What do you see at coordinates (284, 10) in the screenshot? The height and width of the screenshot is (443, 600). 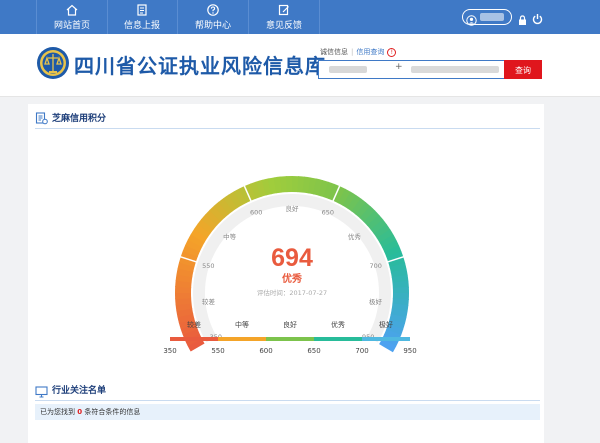 I see `feedback-icon` at bounding box center [284, 10].